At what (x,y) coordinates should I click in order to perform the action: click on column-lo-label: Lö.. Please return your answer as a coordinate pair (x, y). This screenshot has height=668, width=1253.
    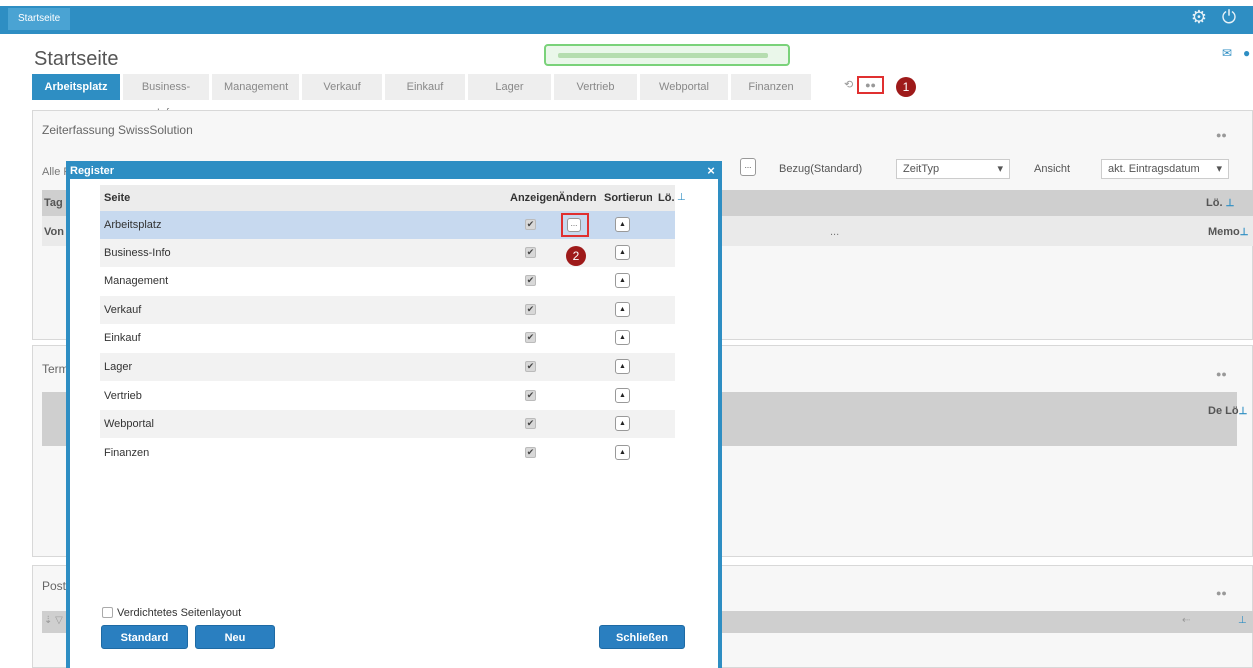
    Looking at the image, I should click on (1214, 203).